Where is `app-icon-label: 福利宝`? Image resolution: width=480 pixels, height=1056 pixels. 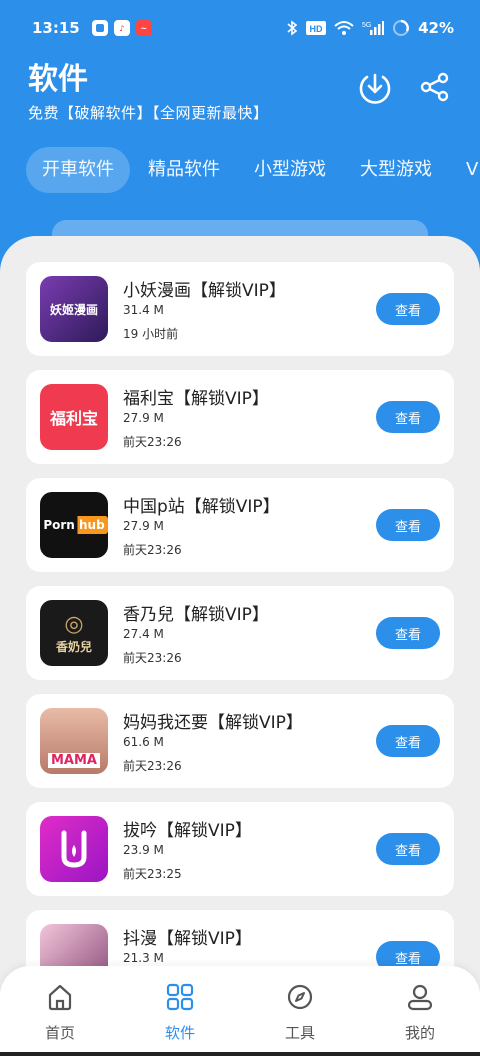 app-icon-label: 福利宝 is located at coordinates (73, 418).